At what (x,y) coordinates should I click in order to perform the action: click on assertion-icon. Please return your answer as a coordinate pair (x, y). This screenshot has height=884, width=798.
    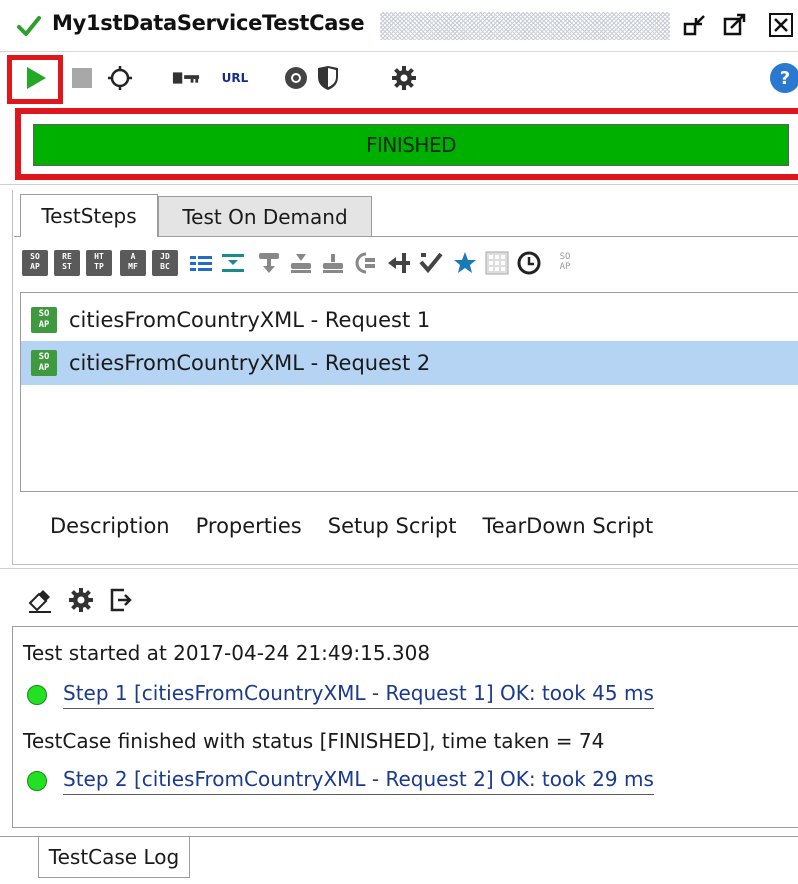
    Looking at the image, I should click on (431, 263).